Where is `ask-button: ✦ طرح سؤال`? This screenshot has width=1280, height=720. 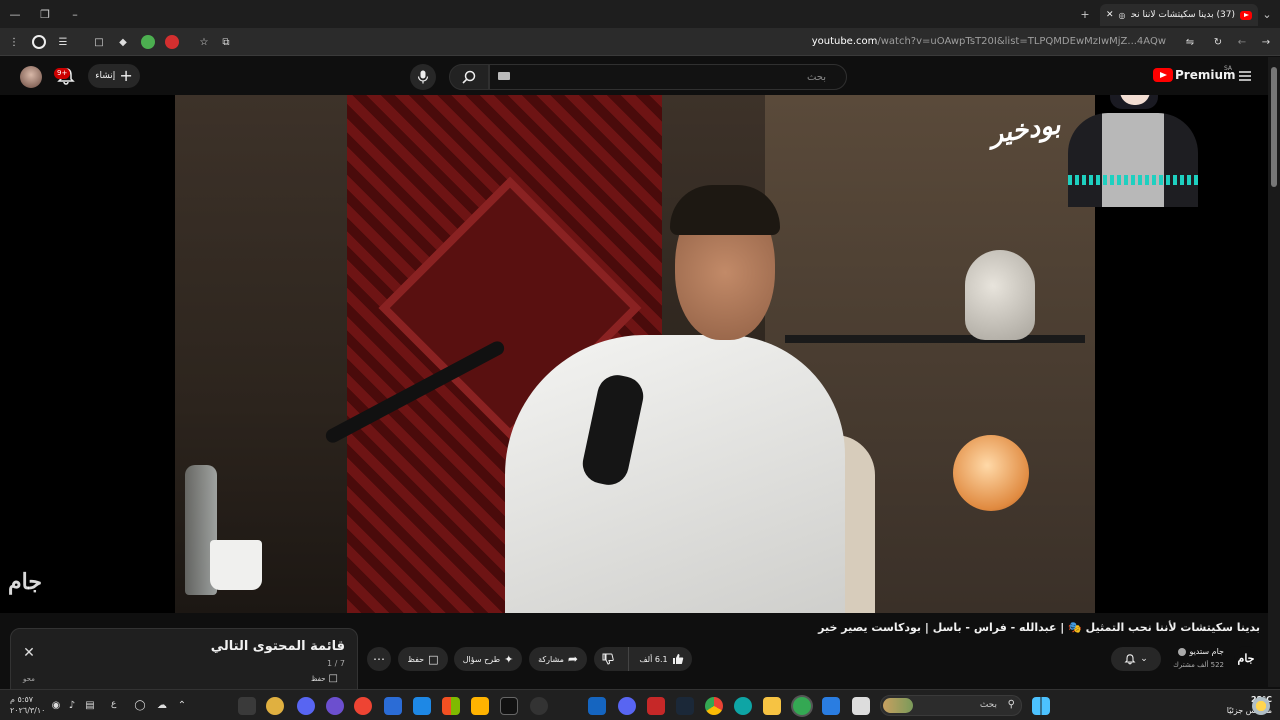
ask-button: ✦ طرح سؤال is located at coordinates (488, 659).